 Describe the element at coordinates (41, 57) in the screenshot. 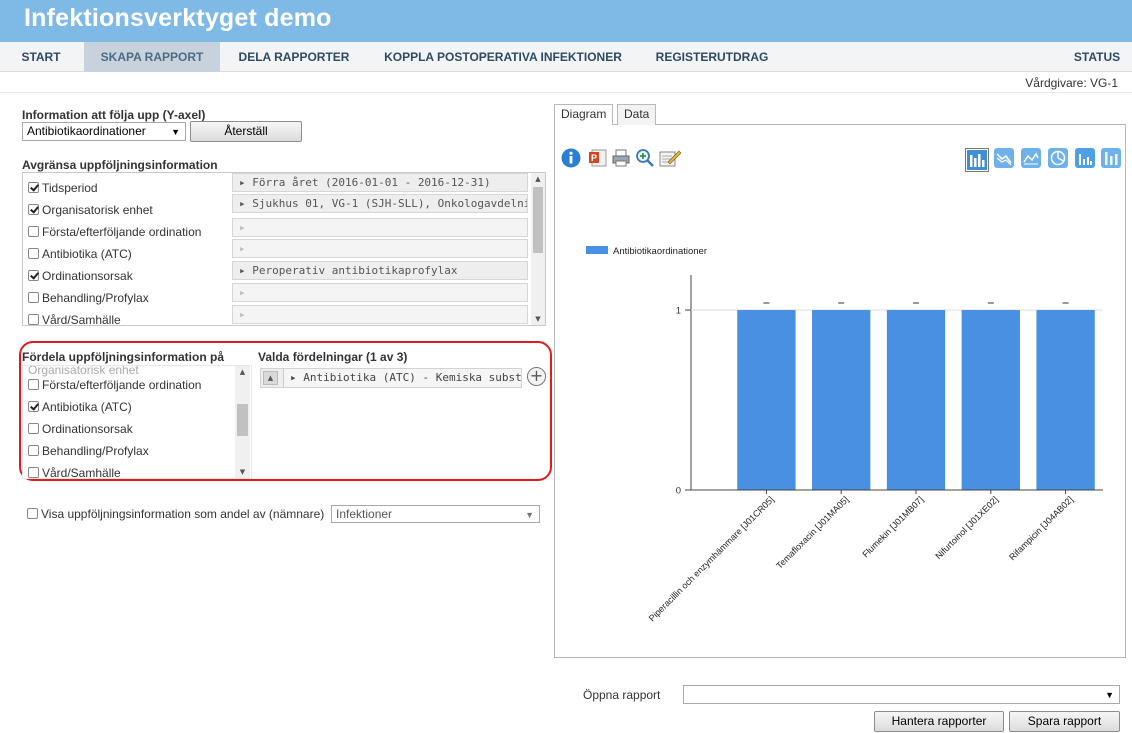

I see `nav-start: START` at that location.